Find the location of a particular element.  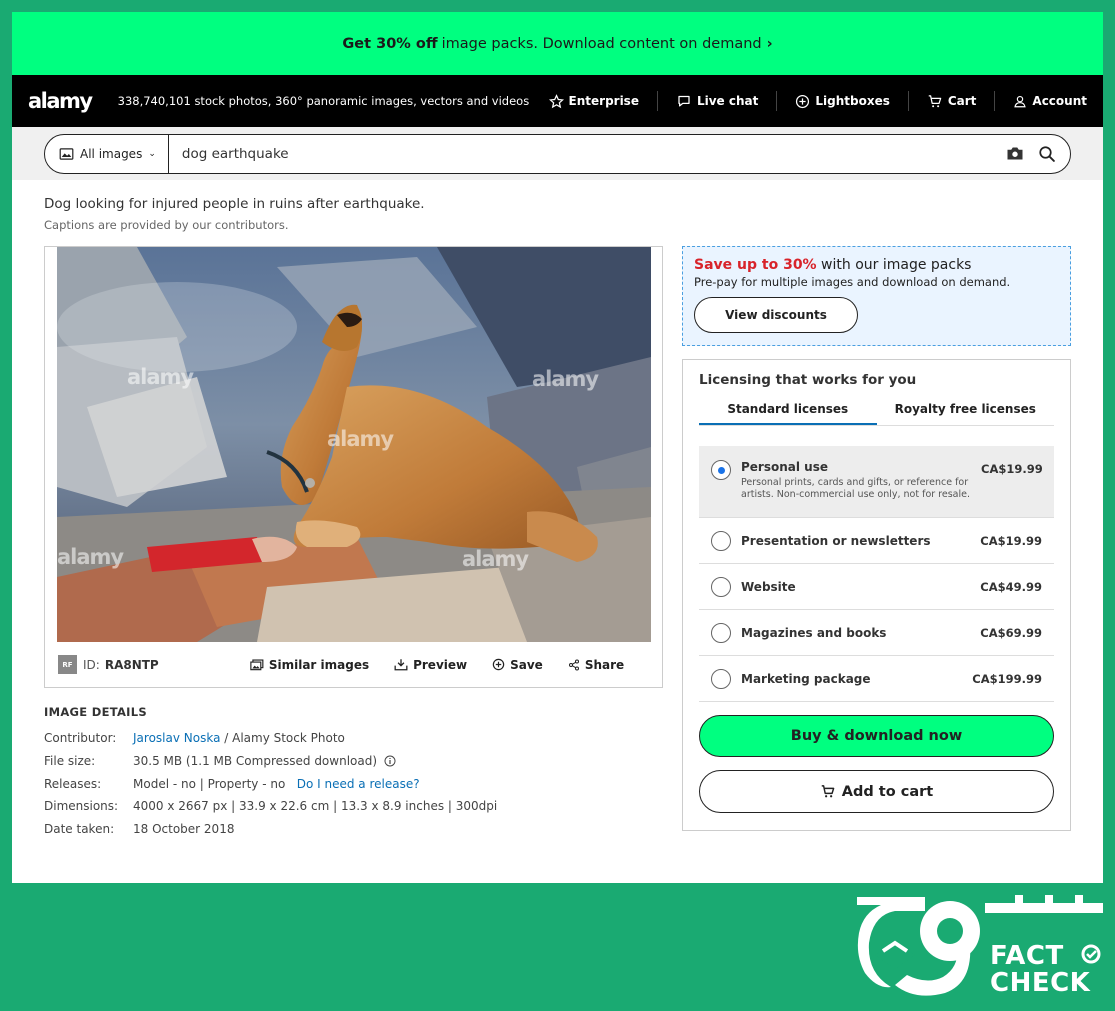

nav-enterprise: Enterprise is located at coordinates (593, 101).